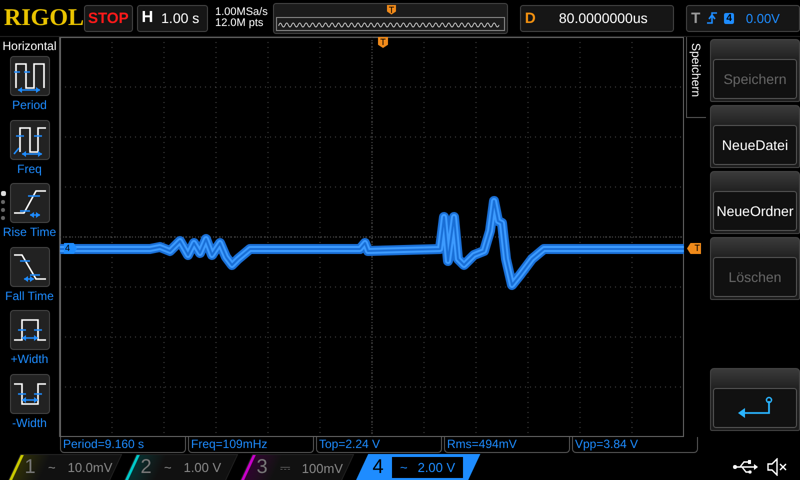 This screenshot has width=800, height=480. I want to click on delay-box: D 80.0000000us, so click(597, 18).